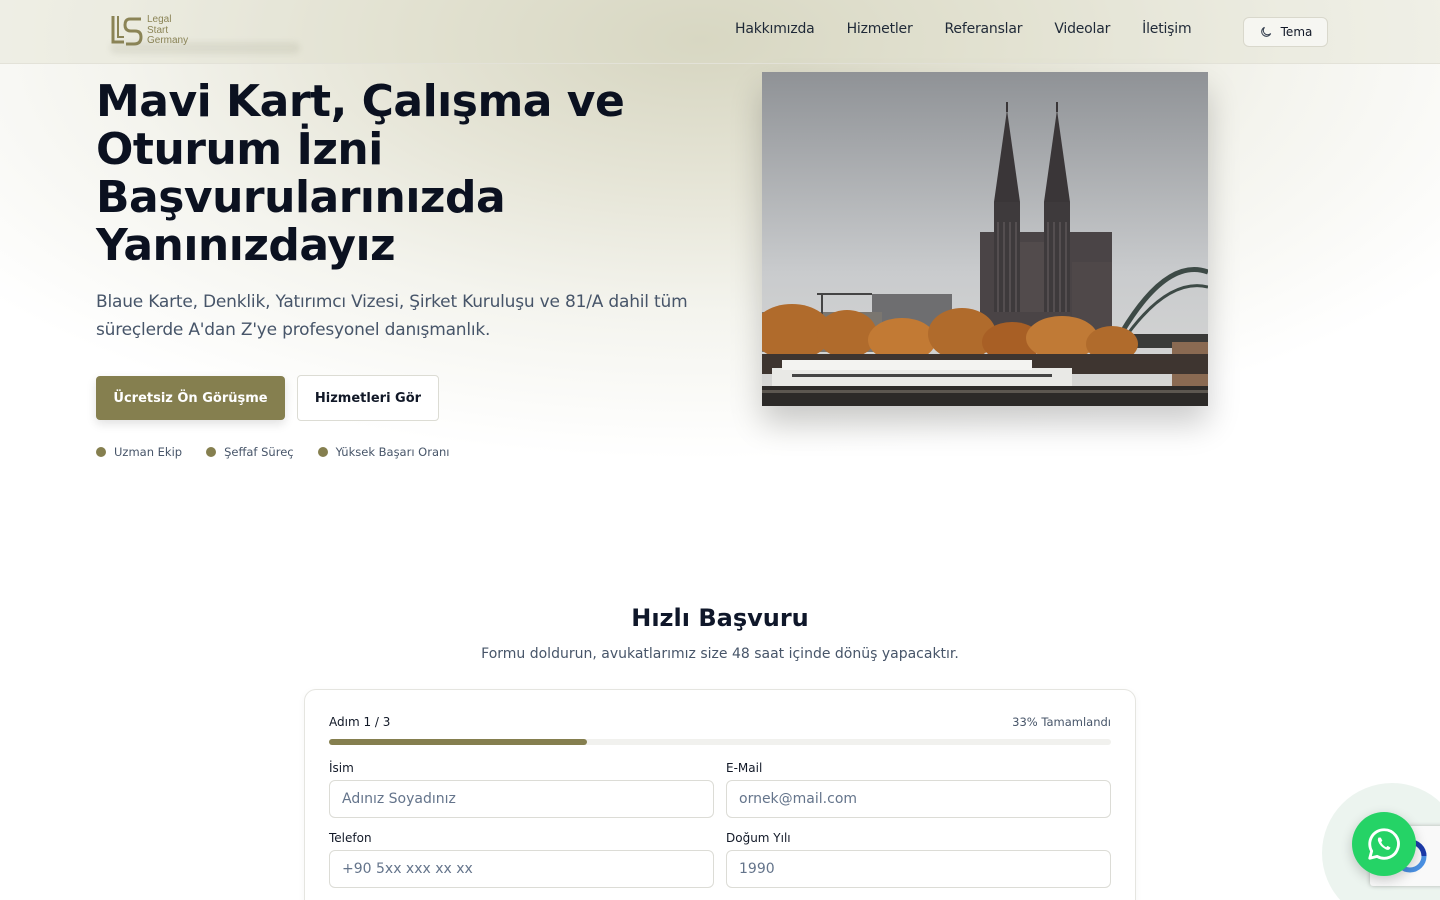 This screenshot has height=900, width=1440. Describe the element at coordinates (984, 29) in the screenshot. I see `nav-link-references: Referanslar` at that location.